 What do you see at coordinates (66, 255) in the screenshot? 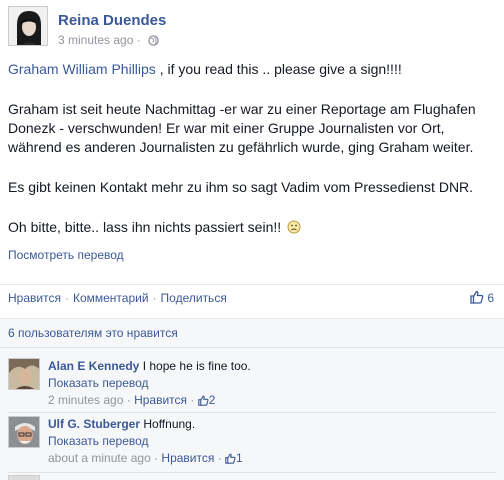
I see `see-translation-link: Посмотреть перевод` at bounding box center [66, 255].